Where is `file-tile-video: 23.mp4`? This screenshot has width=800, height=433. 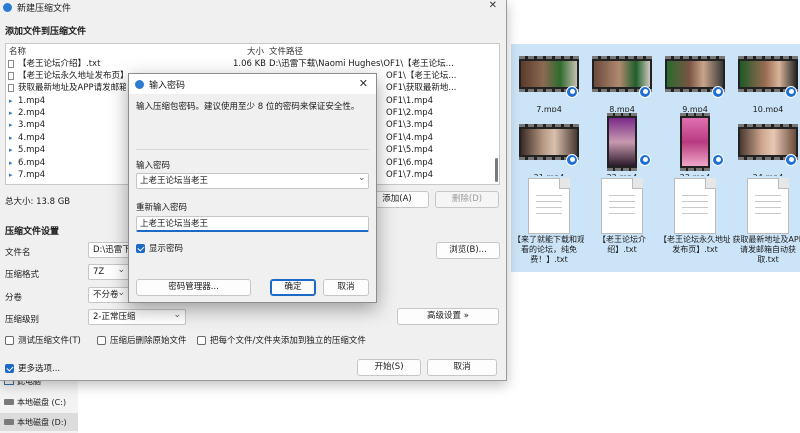 file-tile-video: 23.mp4 is located at coordinates (695, 149).